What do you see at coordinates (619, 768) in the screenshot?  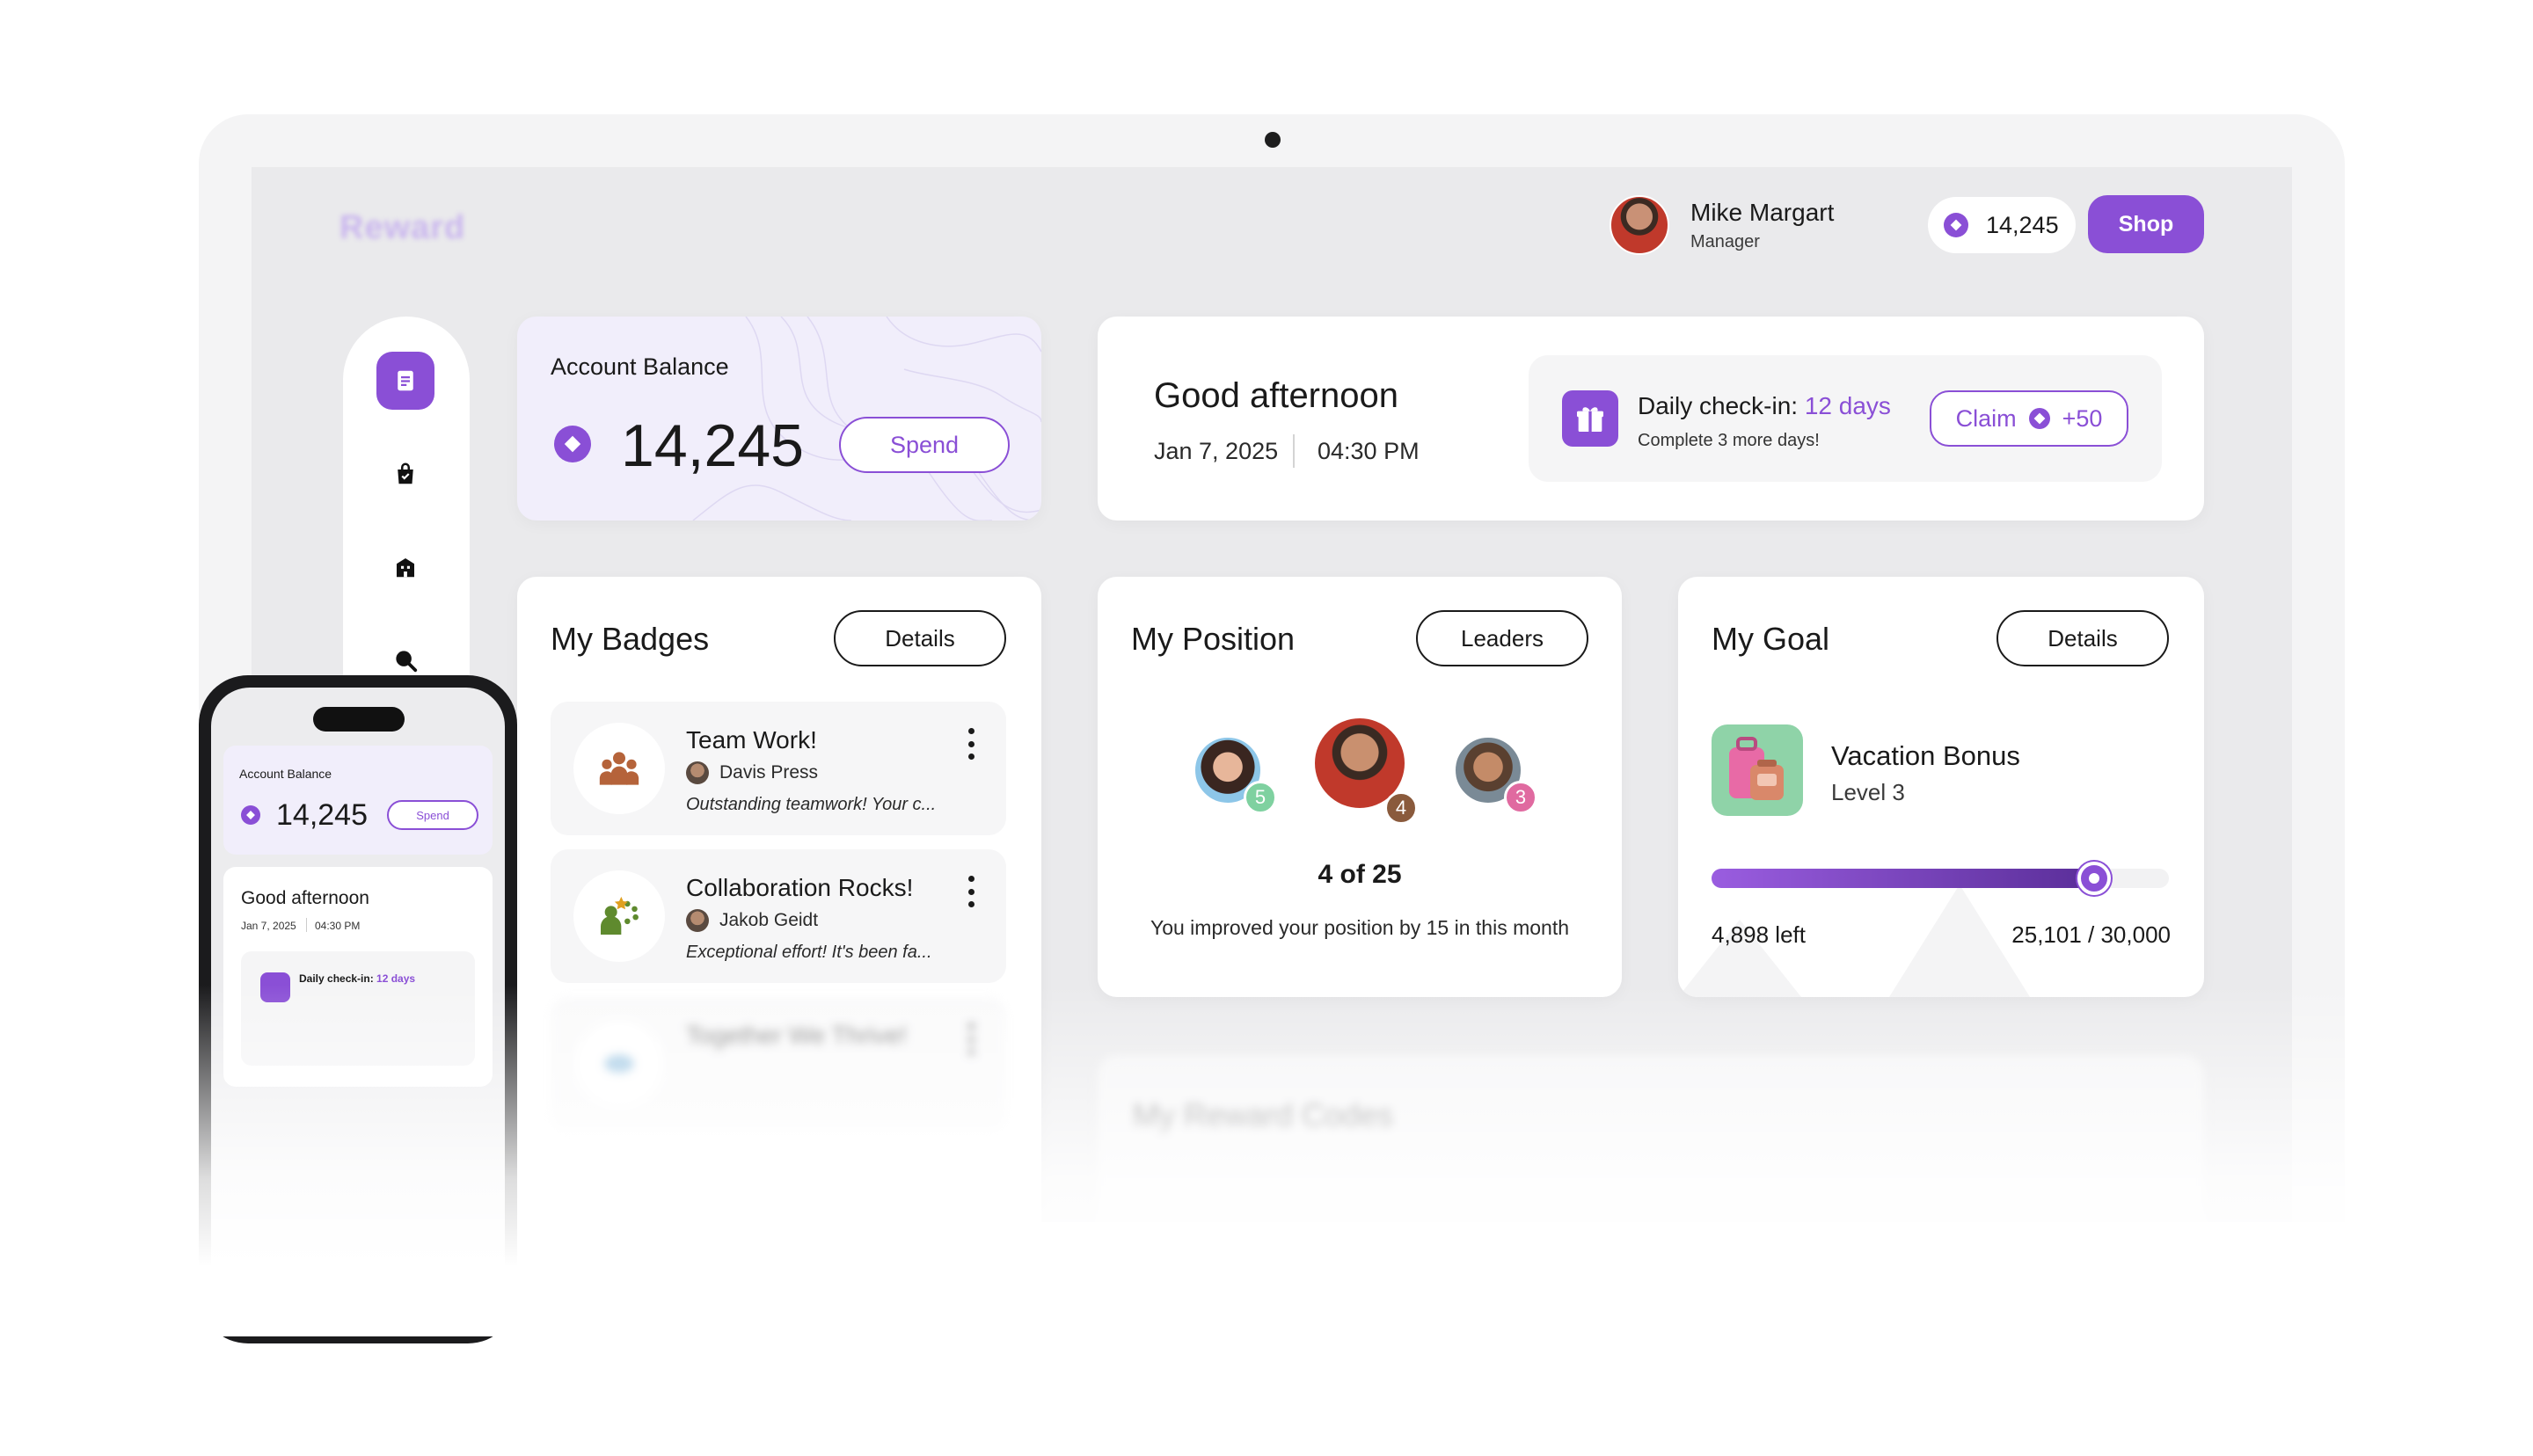 I see `team-icon` at bounding box center [619, 768].